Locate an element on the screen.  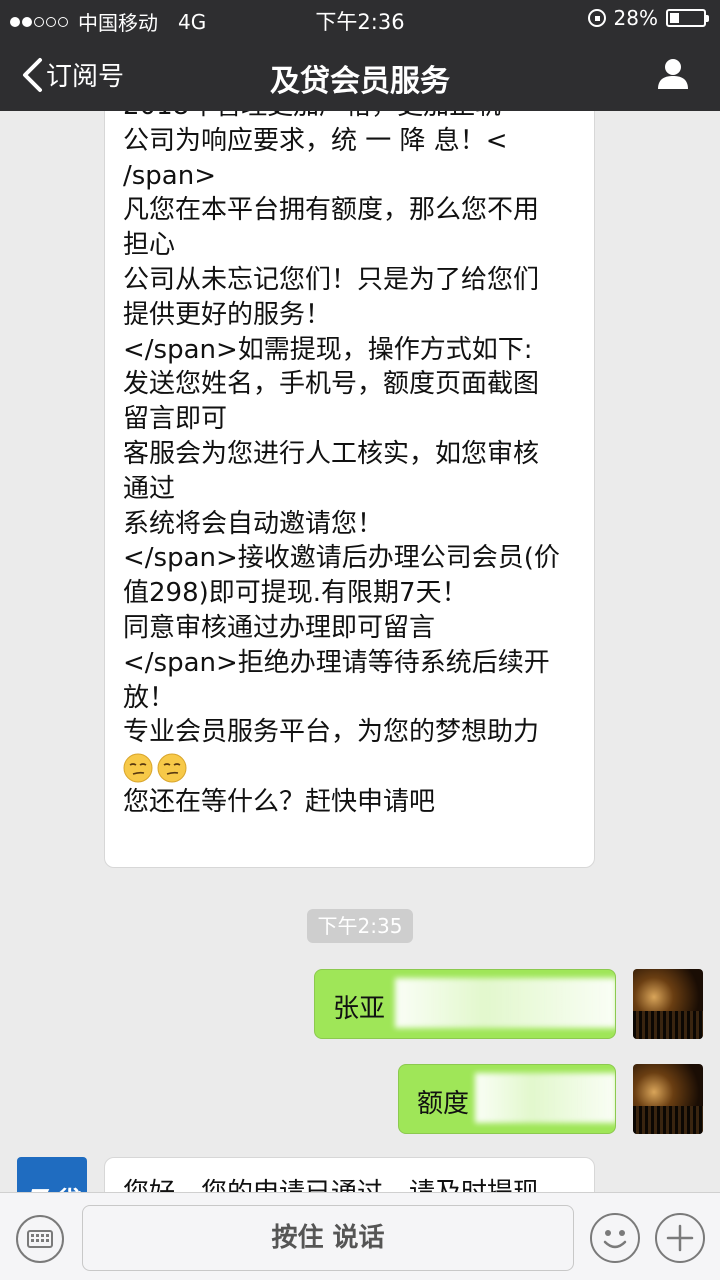
keyboard-toggle-button is located at coordinates (40, 1239).